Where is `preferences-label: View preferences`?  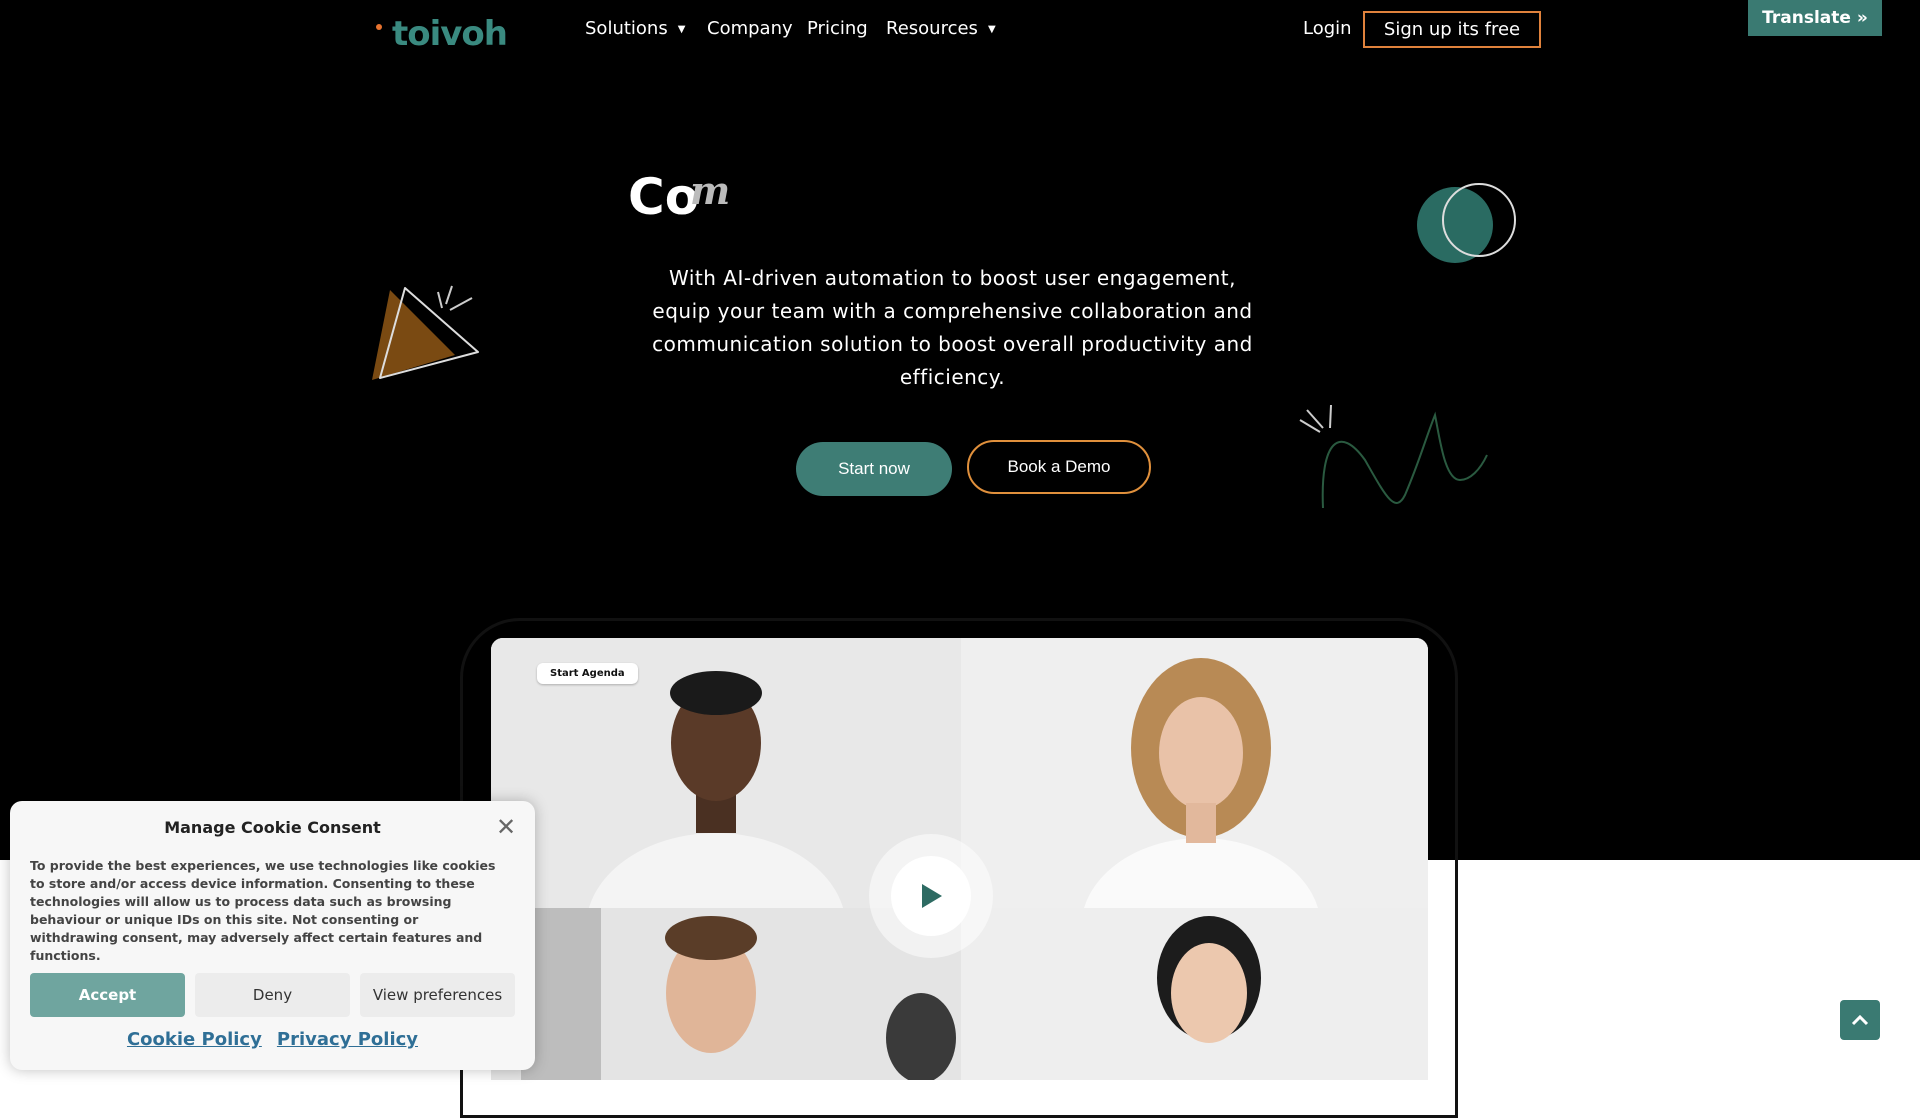
preferences-label: View preferences is located at coordinates (437, 995).